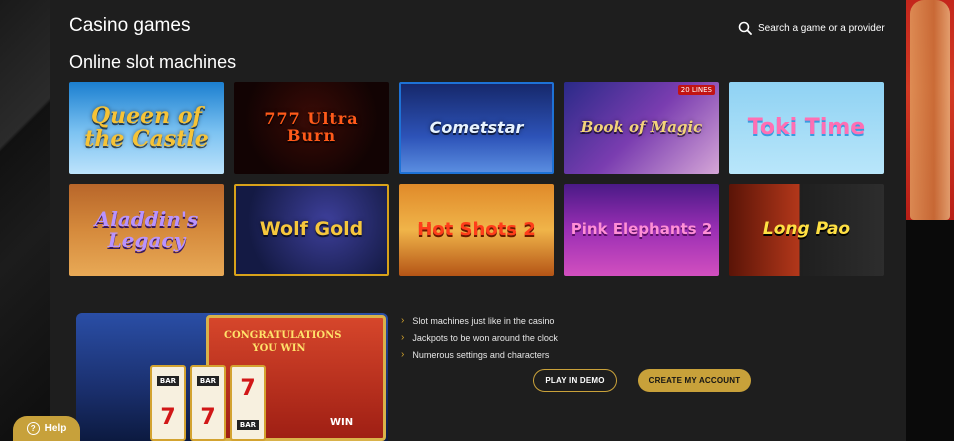 This screenshot has width=954, height=441. I want to click on background-left, so click(25, 220).